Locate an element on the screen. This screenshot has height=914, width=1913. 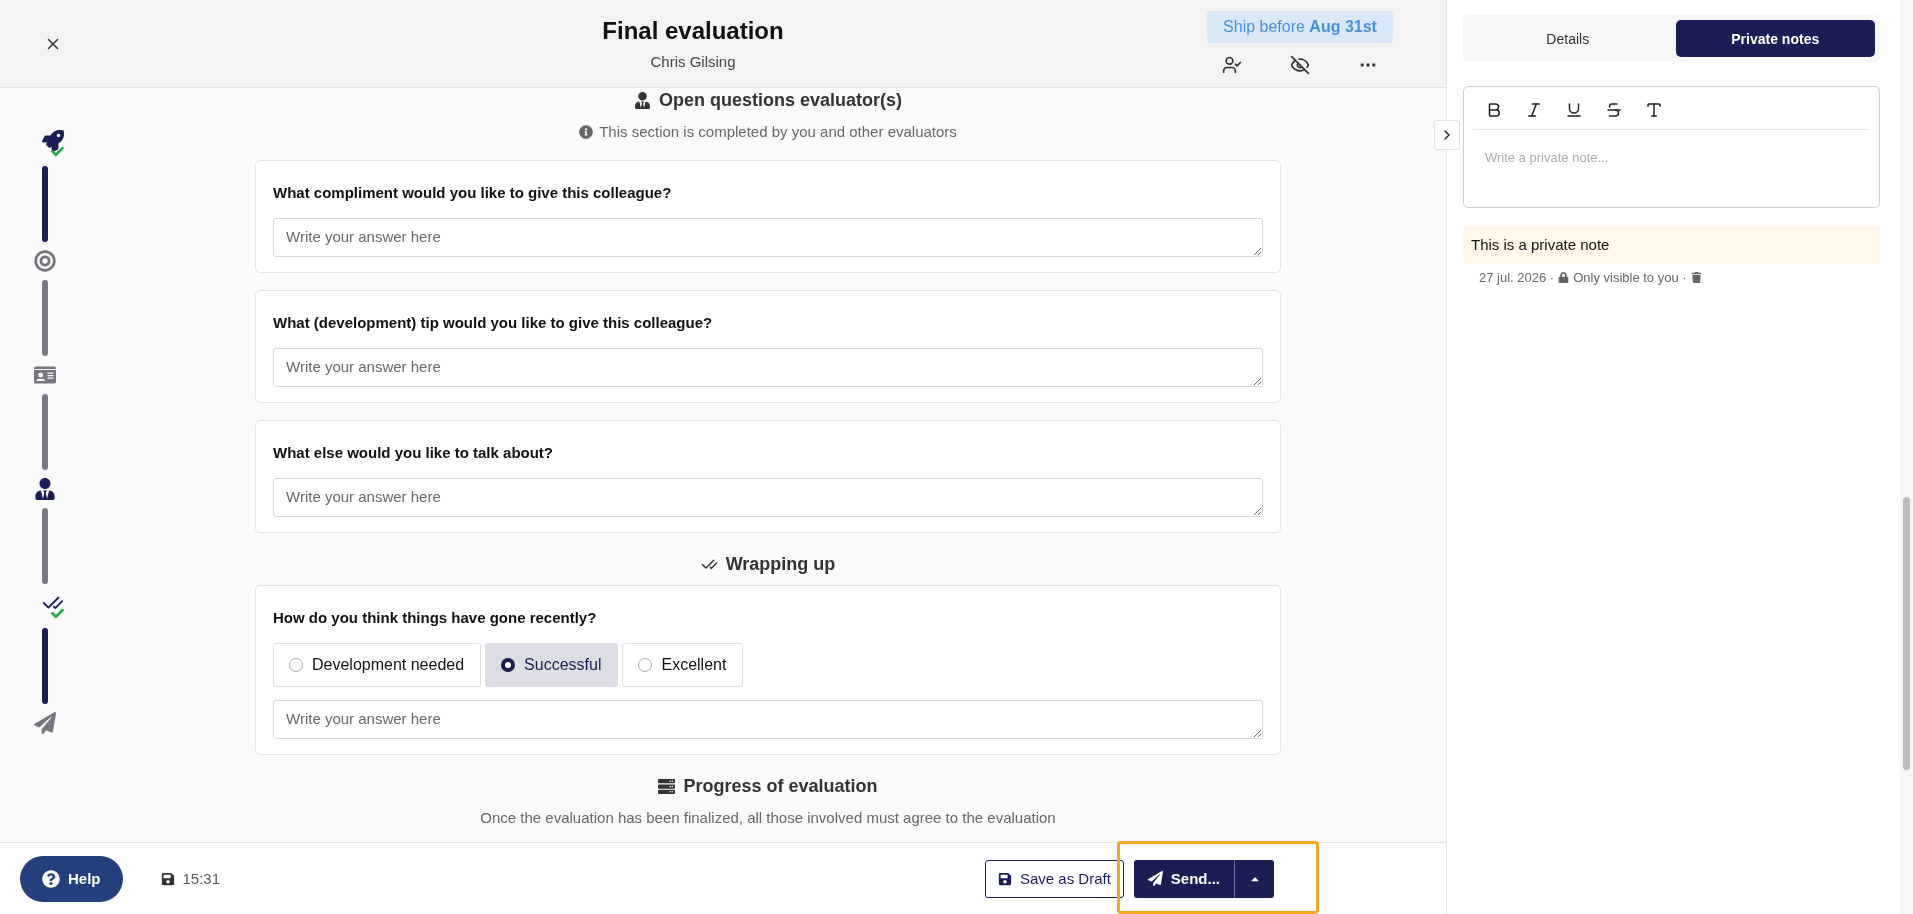
question-text: How do you think things have gone recently? is located at coordinates (435, 618).